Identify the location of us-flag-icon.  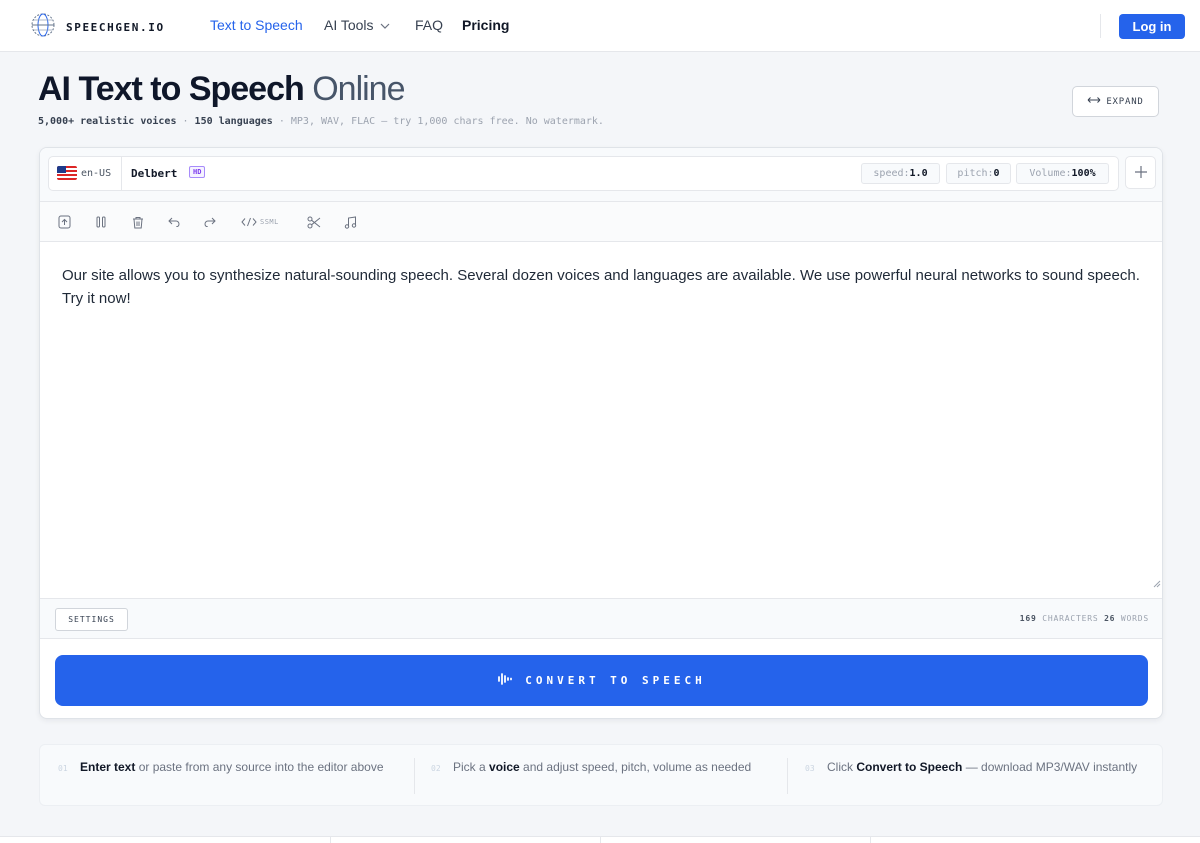
(67, 173).